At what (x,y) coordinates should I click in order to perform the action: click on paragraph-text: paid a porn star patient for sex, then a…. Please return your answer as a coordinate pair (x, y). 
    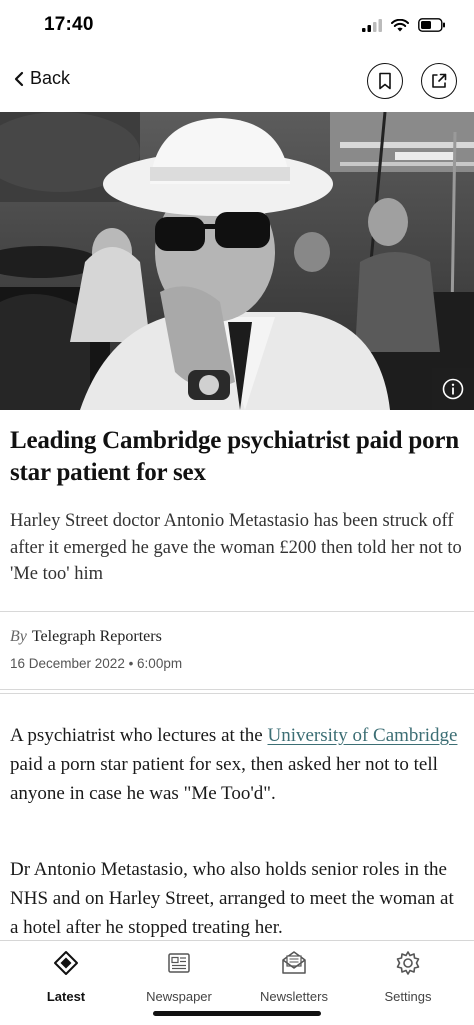
    Looking at the image, I should click on (224, 779).